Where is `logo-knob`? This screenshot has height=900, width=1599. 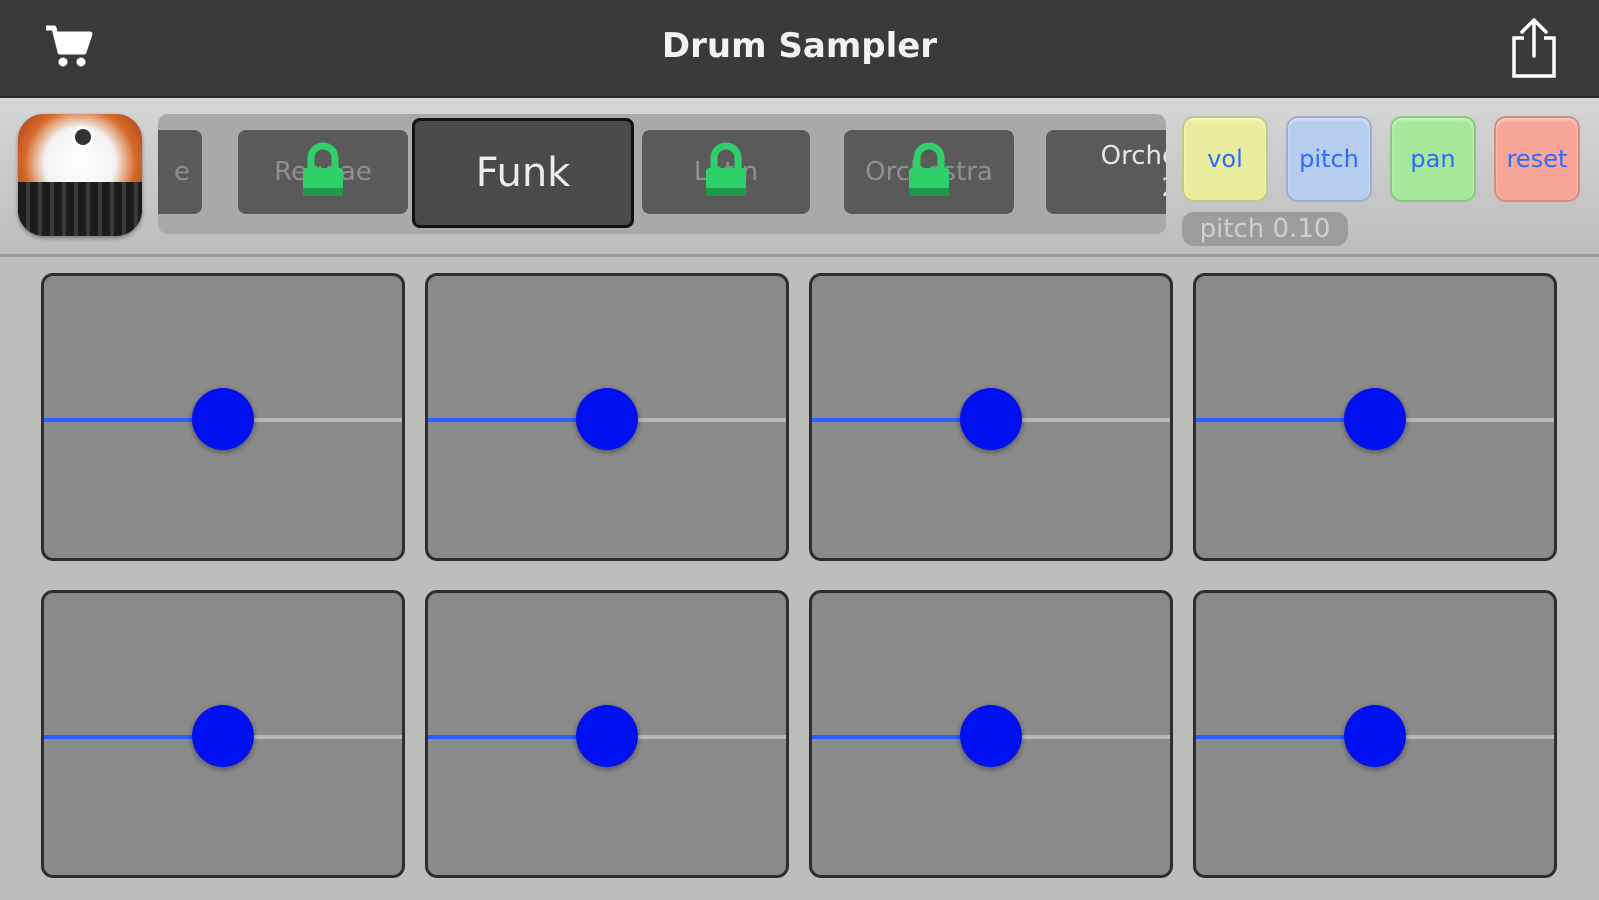
logo-knob is located at coordinates (83, 137).